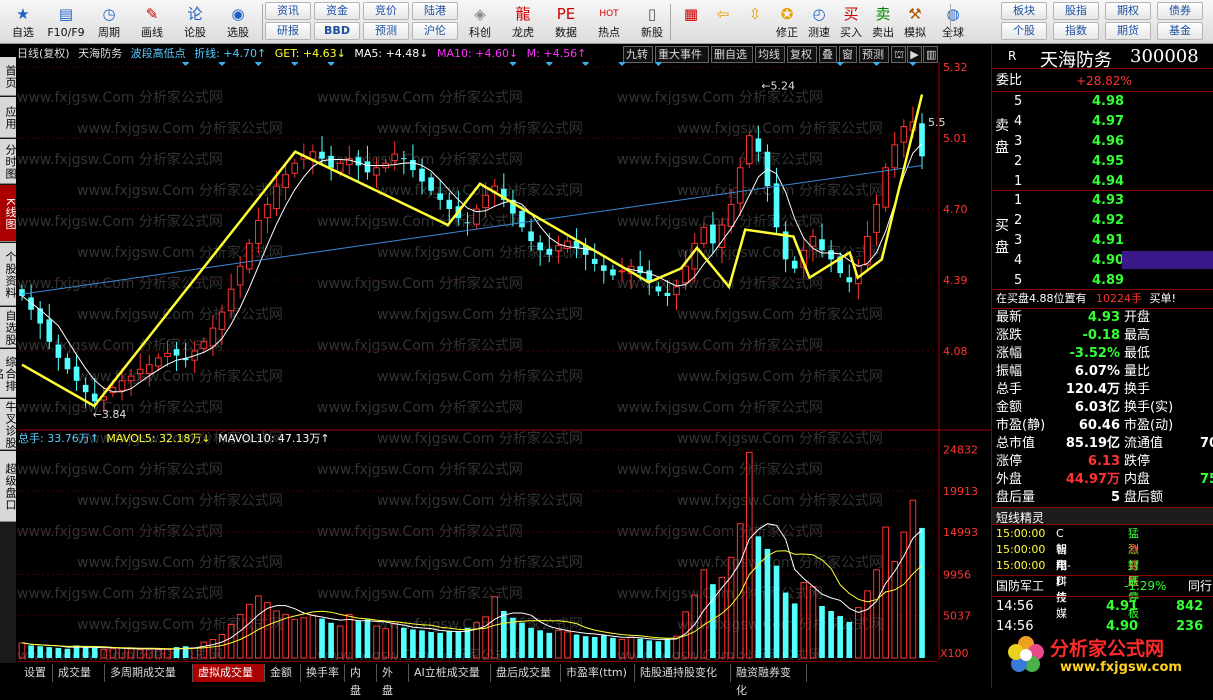 This screenshot has height=700, width=1213. I want to click on toolbar-speed-button: ◴ 测速, so click(819, 22).